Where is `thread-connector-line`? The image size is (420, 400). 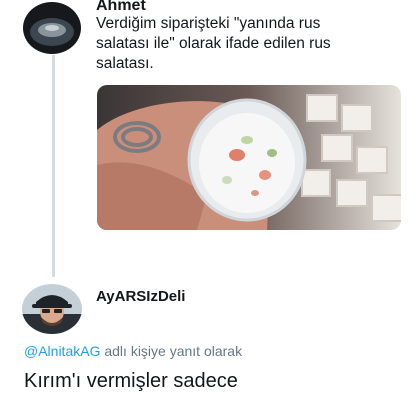 thread-connector-line is located at coordinates (53, 166).